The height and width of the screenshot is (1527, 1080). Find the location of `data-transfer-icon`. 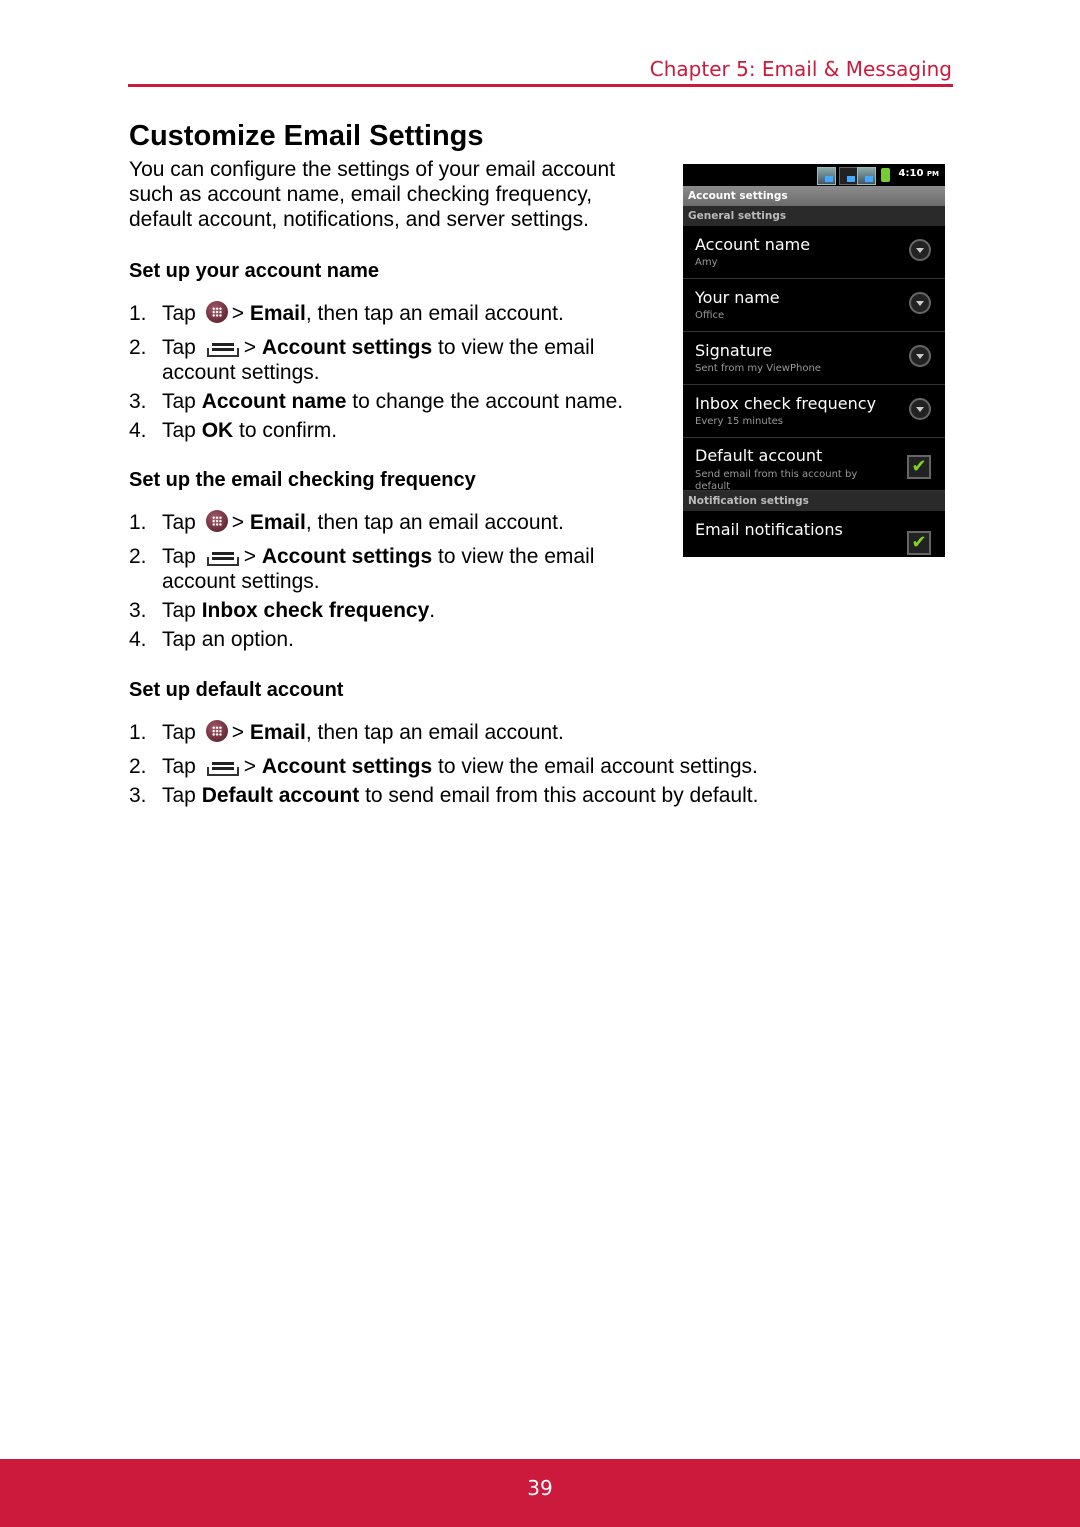

data-transfer-icon is located at coordinates (848, 176).